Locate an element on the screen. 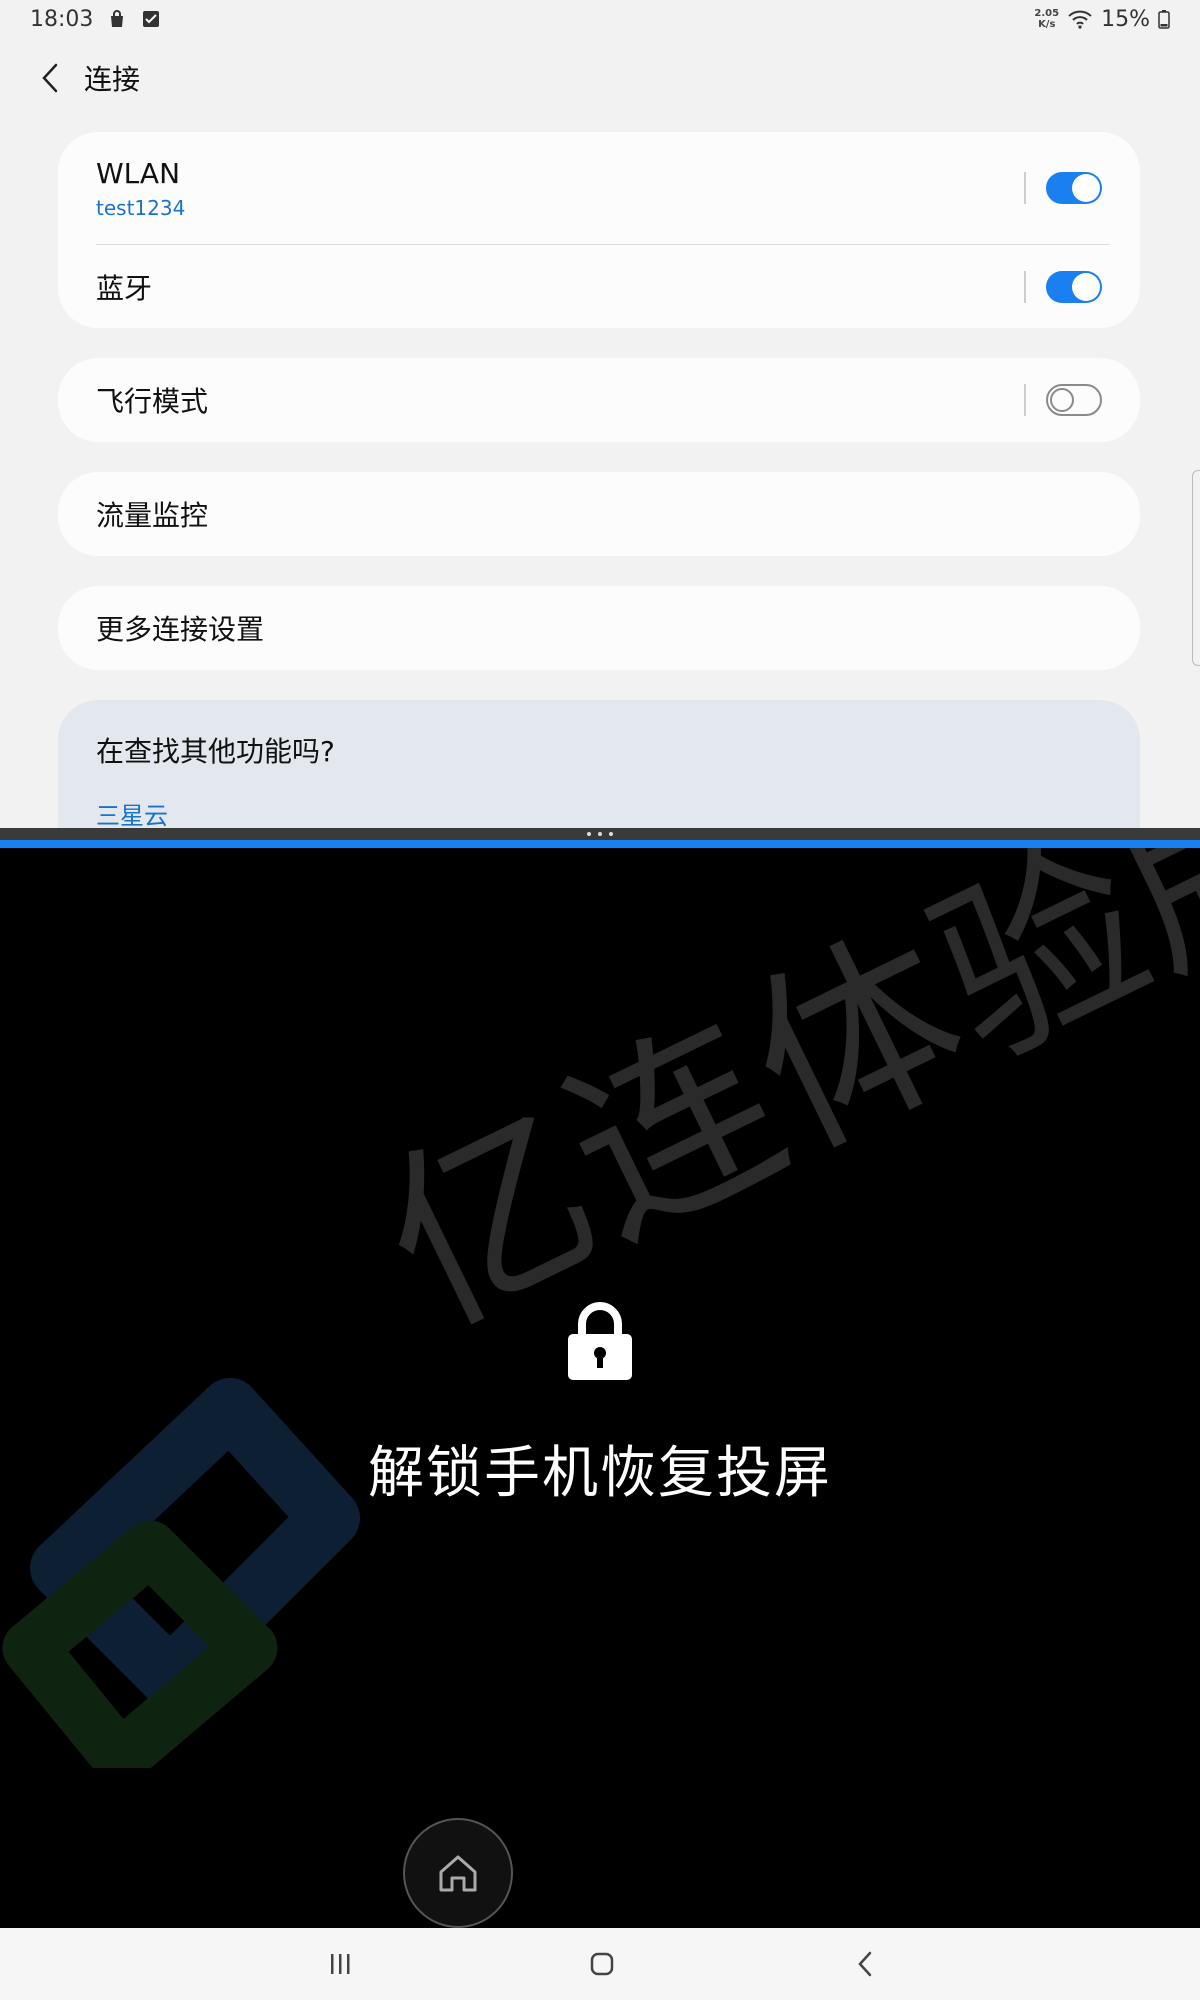  suggestion-card: 在查找其他功能吗? 三星云 is located at coordinates (599, 764).